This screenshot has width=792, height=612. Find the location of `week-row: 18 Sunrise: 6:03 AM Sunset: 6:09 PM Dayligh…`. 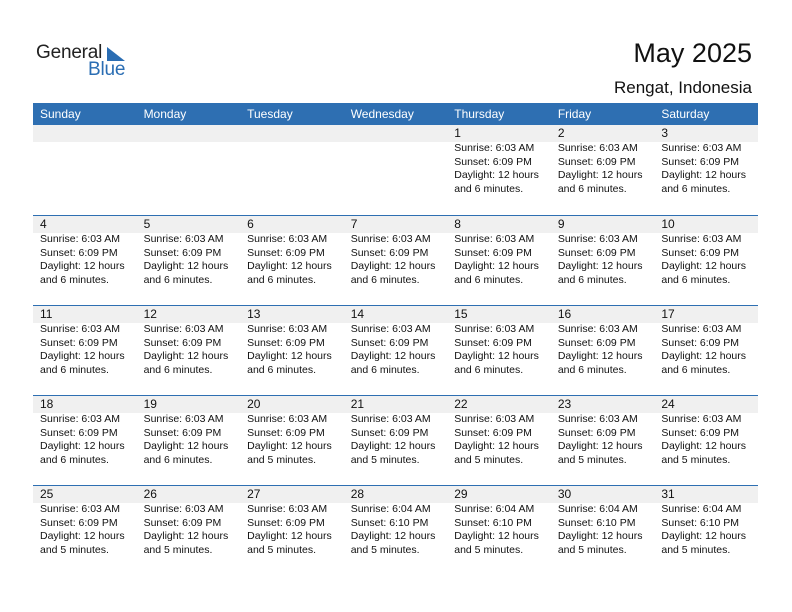

week-row: 18 Sunrise: 6:03 AM Sunset: 6:09 PM Dayligh… is located at coordinates (395, 440).